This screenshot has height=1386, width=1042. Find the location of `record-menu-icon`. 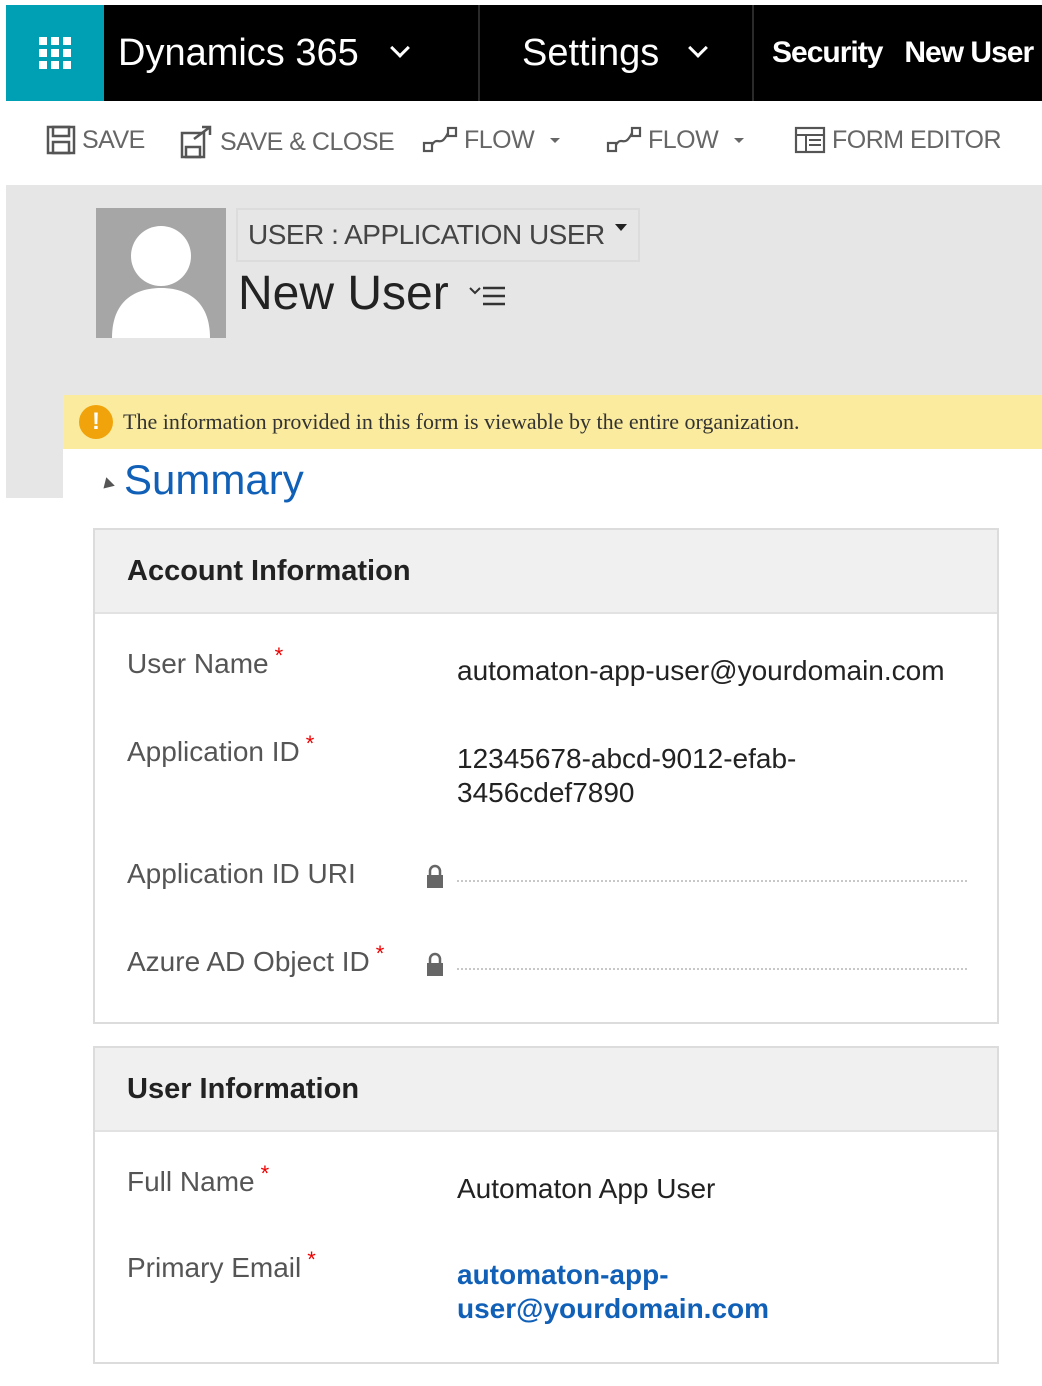

record-menu-icon is located at coordinates (487, 297).